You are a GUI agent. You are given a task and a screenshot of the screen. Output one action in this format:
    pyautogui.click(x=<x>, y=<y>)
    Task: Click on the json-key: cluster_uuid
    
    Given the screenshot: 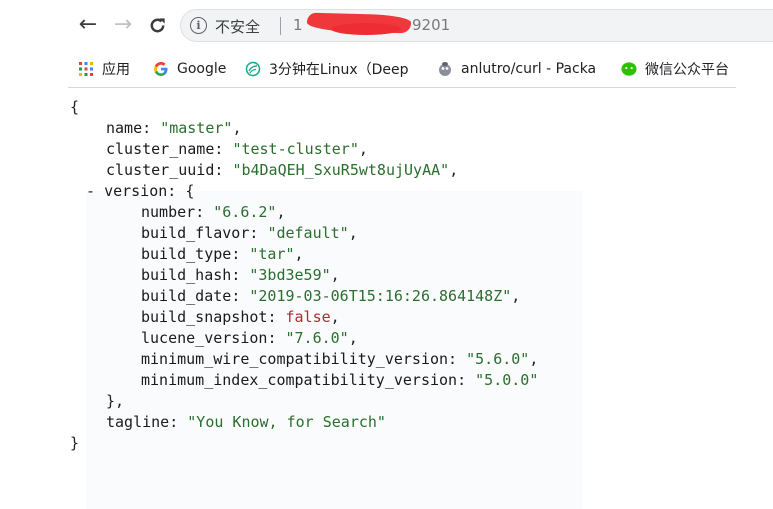 What is the action you would take?
    pyautogui.click(x=160, y=170)
    